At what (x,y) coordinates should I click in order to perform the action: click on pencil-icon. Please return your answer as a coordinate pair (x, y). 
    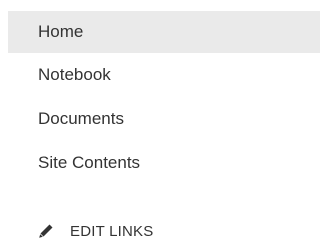
    Looking at the image, I should click on (46, 231).